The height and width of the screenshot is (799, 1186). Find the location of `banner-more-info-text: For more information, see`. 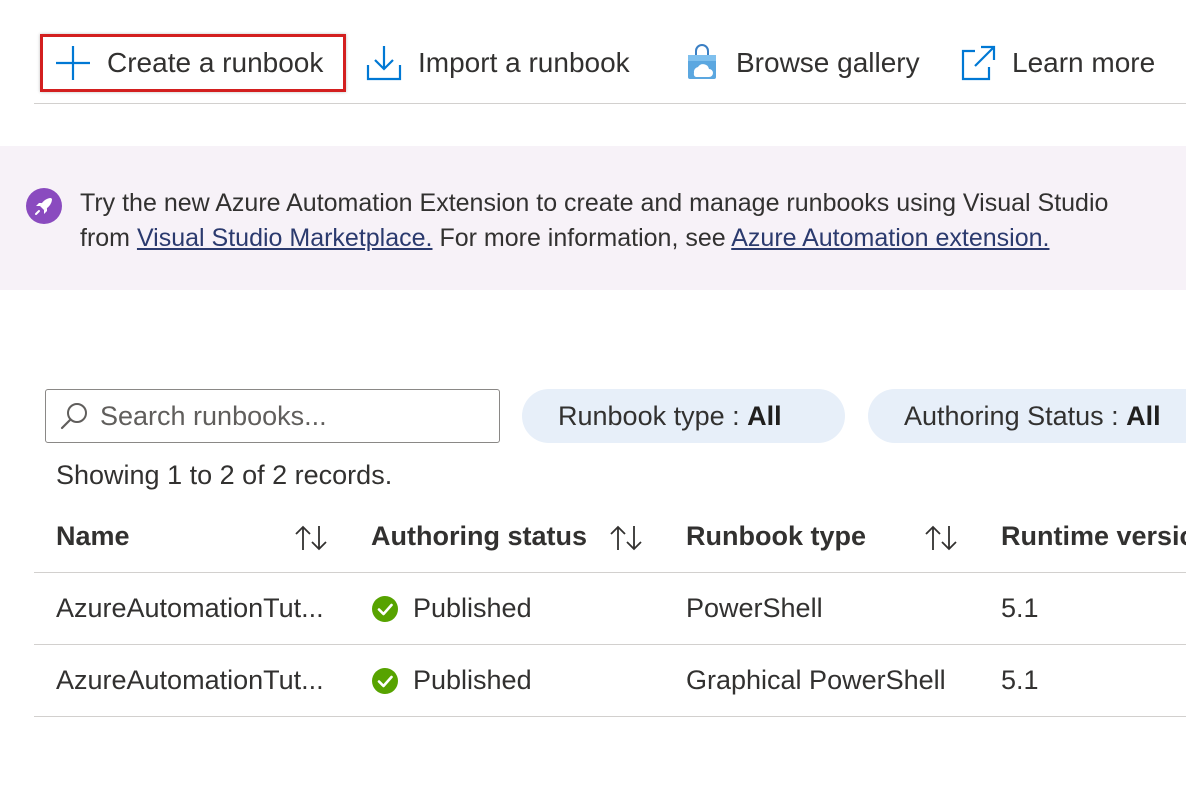

banner-more-info-text: For more information, see is located at coordinates (582, 238).